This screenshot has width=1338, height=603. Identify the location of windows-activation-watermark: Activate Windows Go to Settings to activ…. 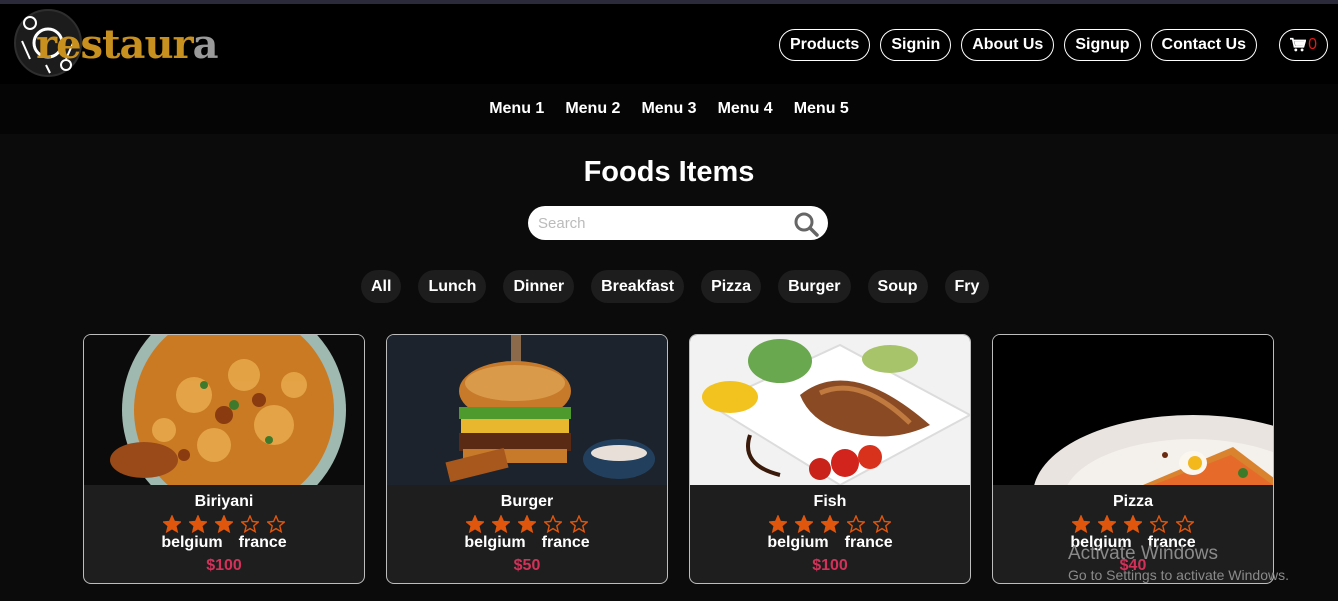
(1178, 563).